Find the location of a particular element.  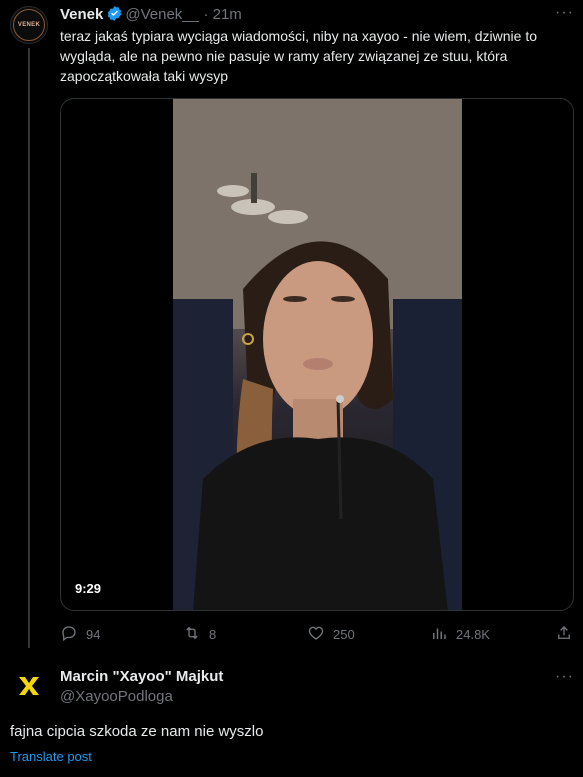

thread-line is located at coordinates (29, 348).